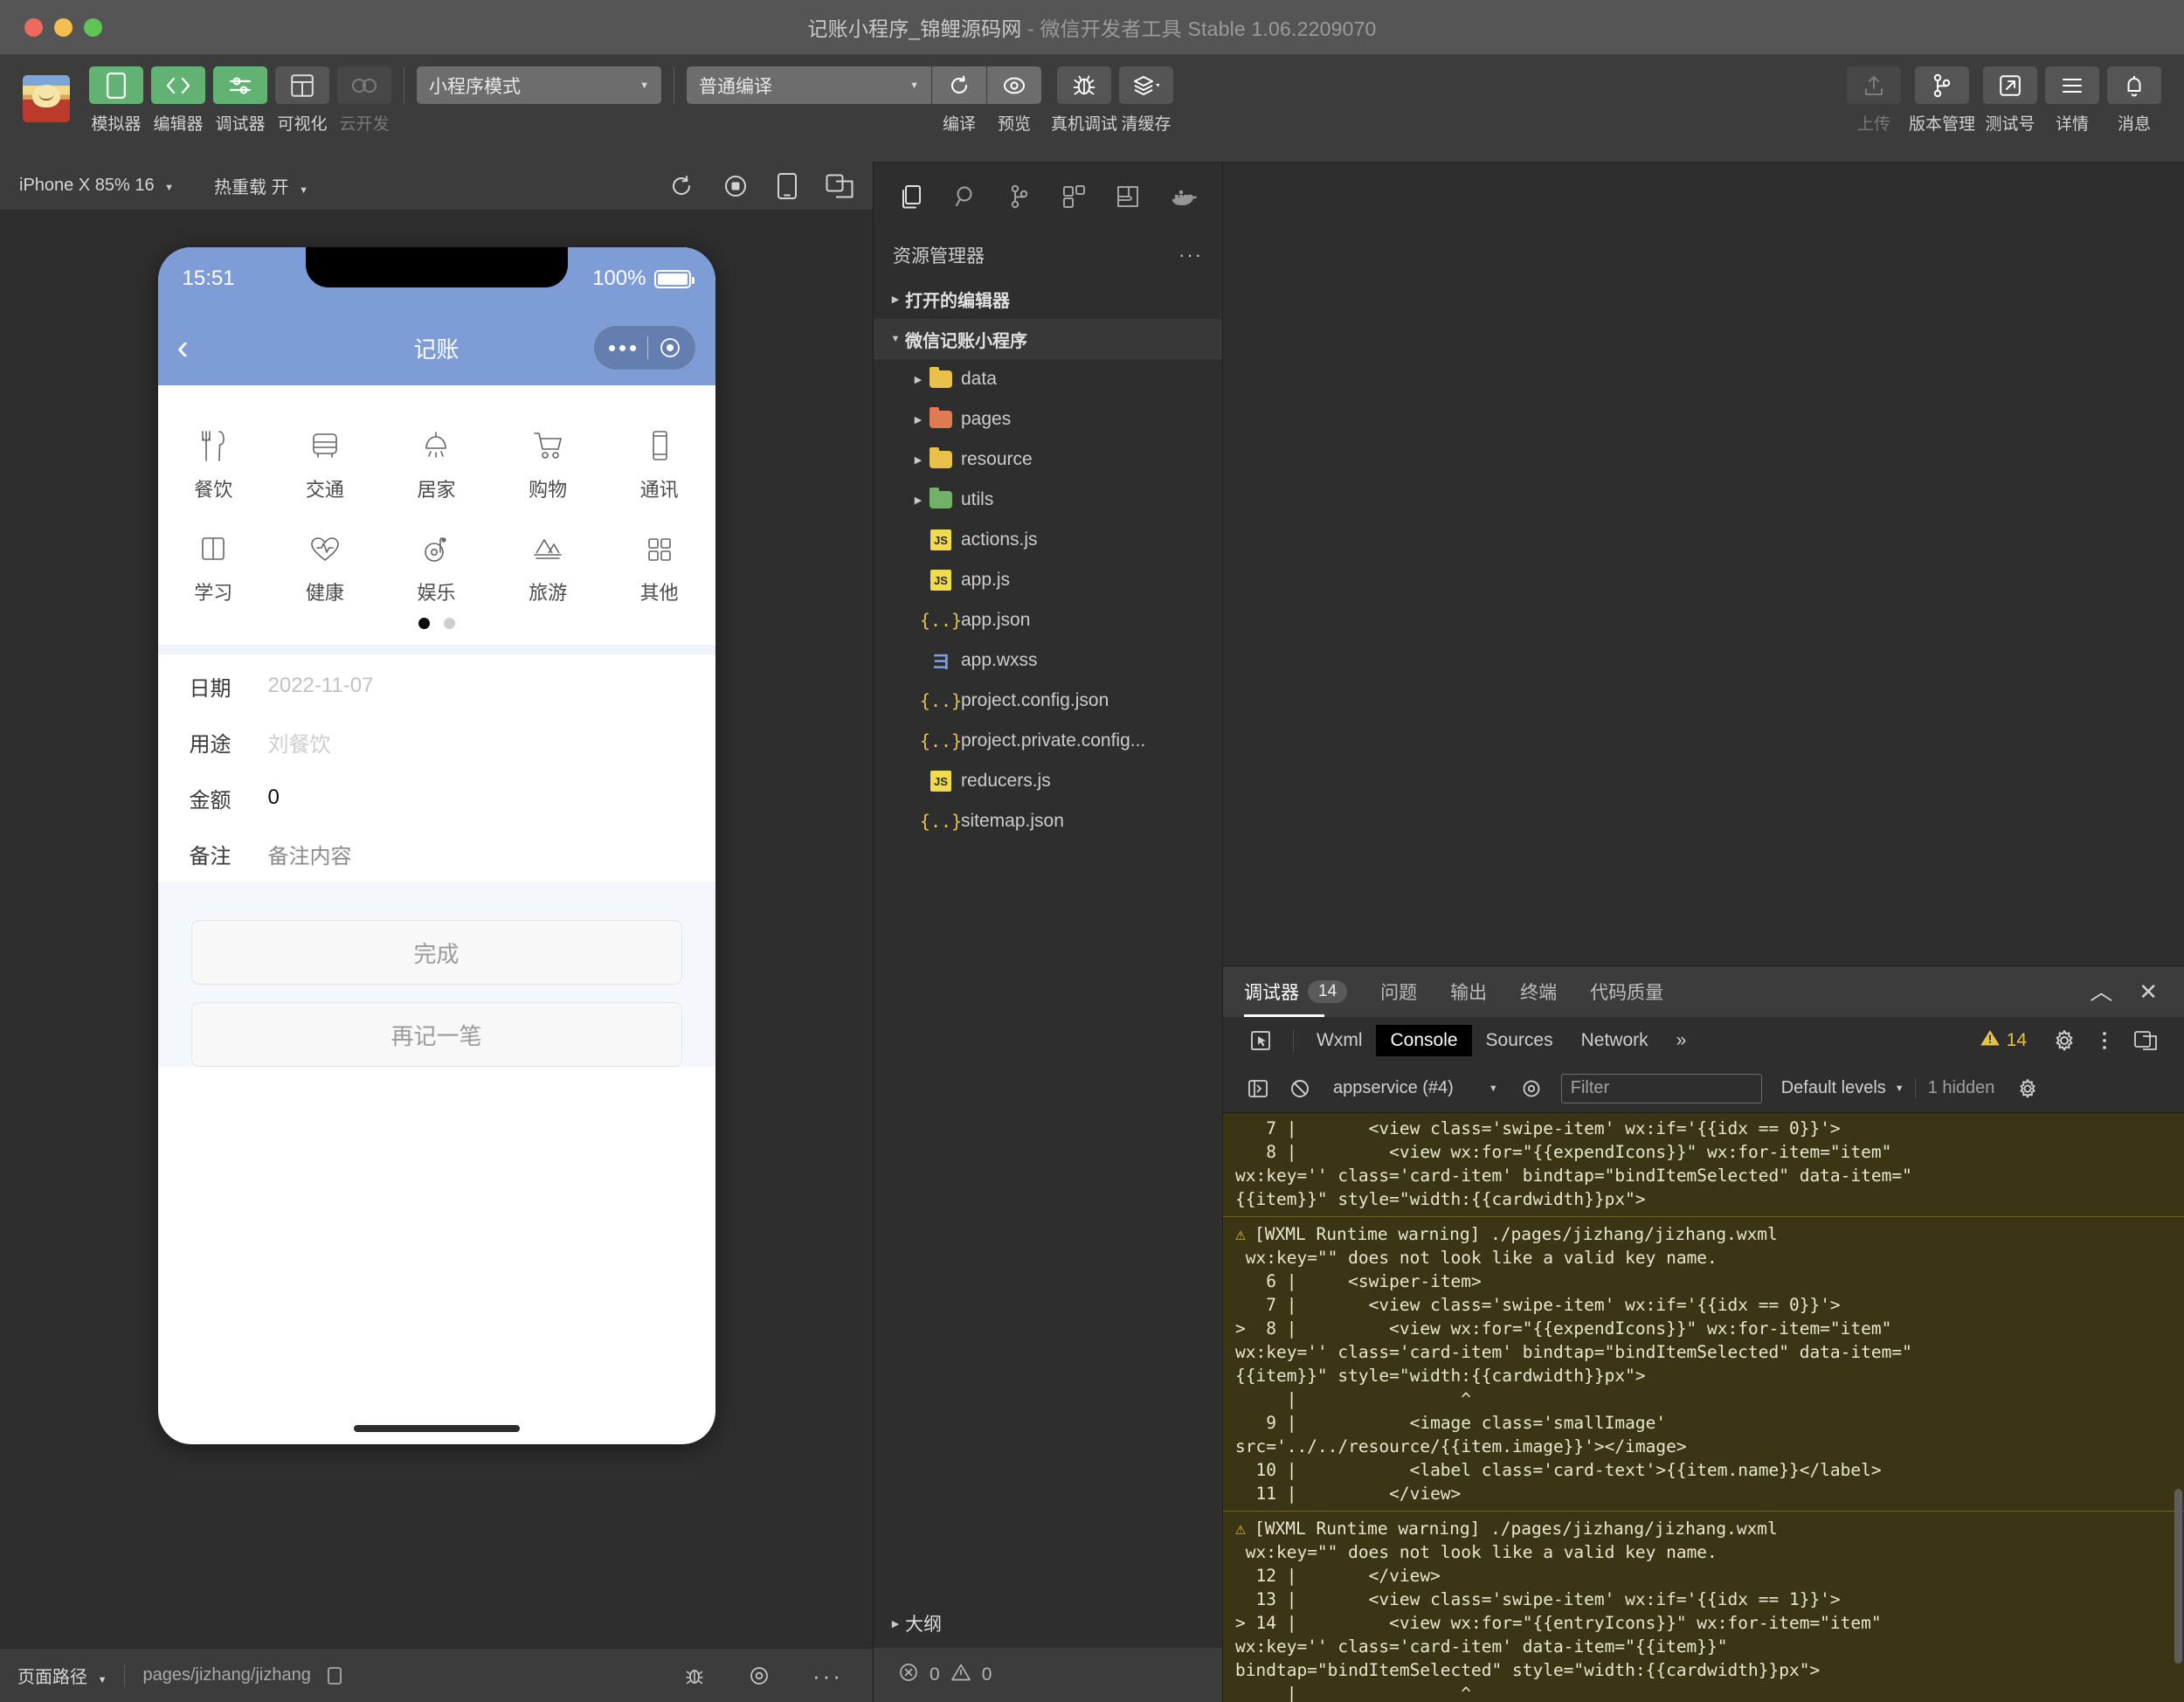  What do you see at coordinates (1048, 660) in the screenshot?
I see `tree-item-app-wxss: ヨ app.wxss` at bounding box center [1048, 660].